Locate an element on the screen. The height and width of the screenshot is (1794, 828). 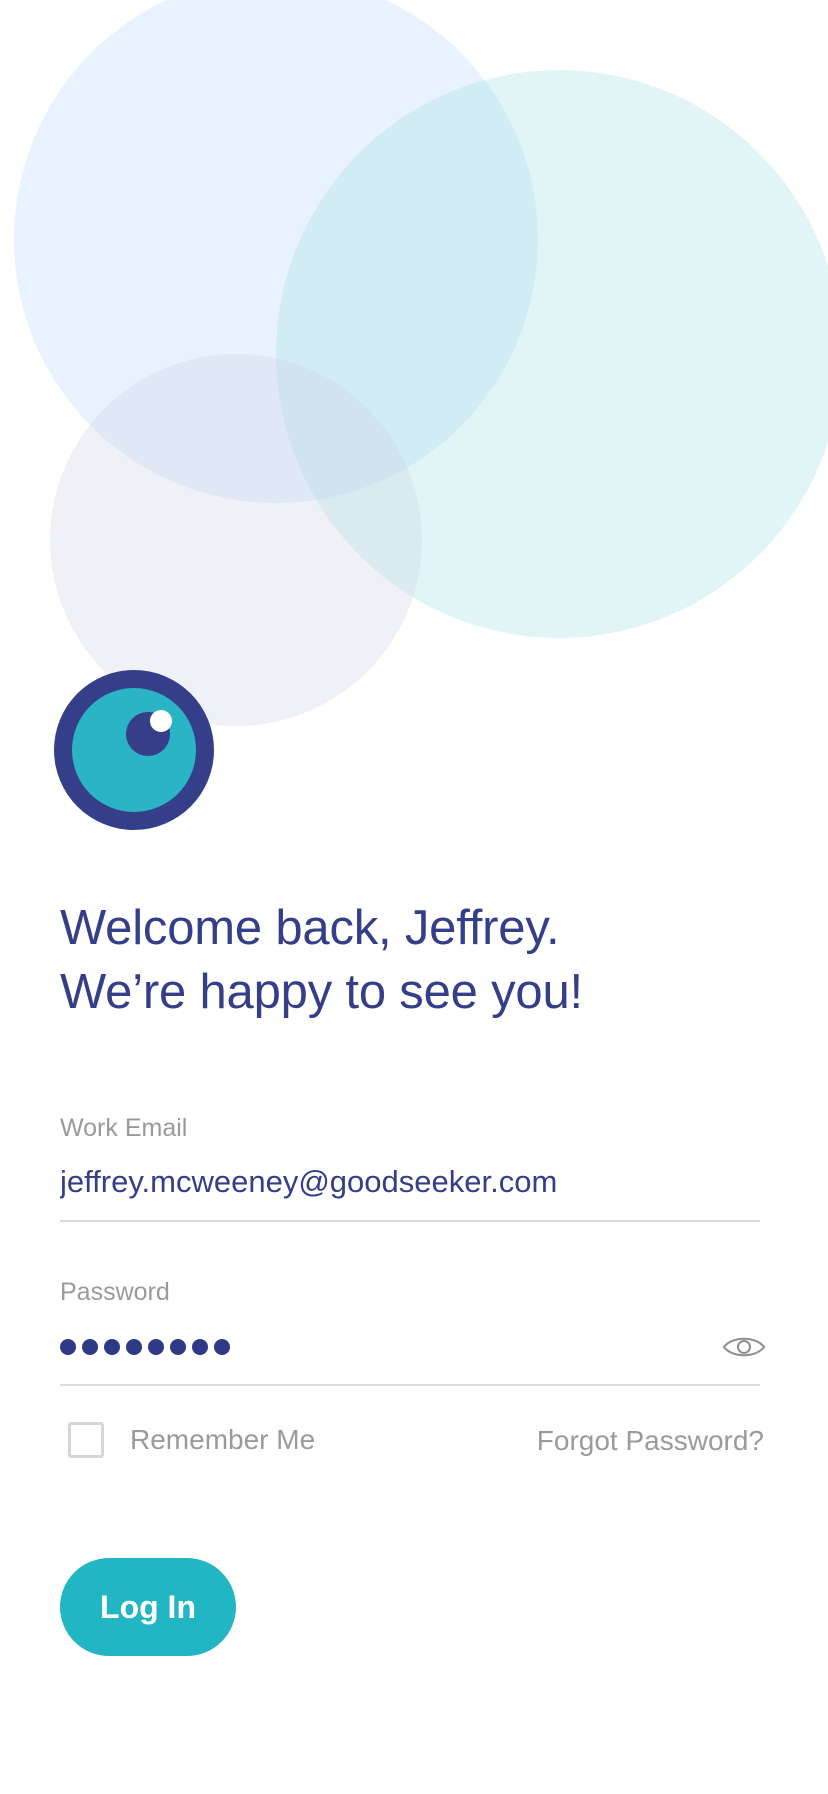
login-button: Log In is located at coordinates (148, 1607).